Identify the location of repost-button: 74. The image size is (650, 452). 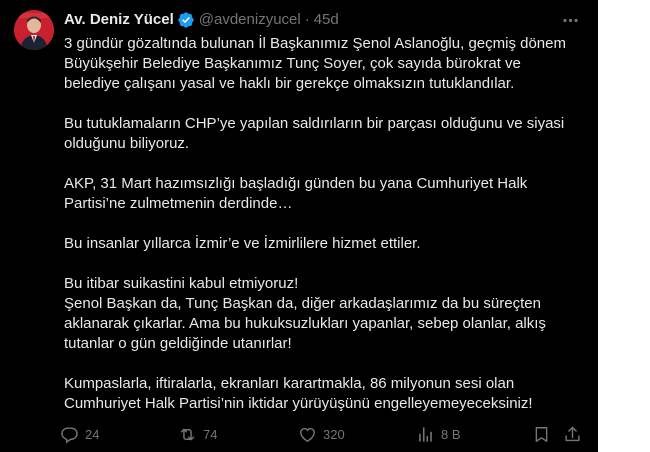
(197, 434).